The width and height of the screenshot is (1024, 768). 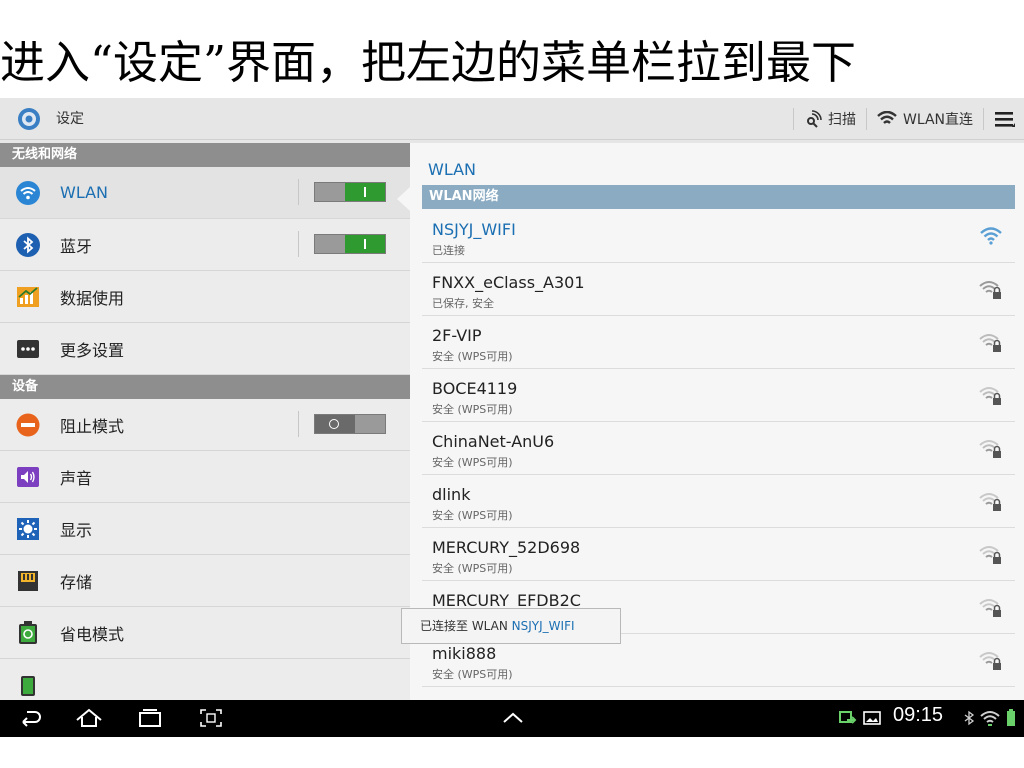 What do you see at coordinates (205, 193) in the screenshot?
I see `sidebar-item-wlan: WLAN` at bounding box center [205, 193].